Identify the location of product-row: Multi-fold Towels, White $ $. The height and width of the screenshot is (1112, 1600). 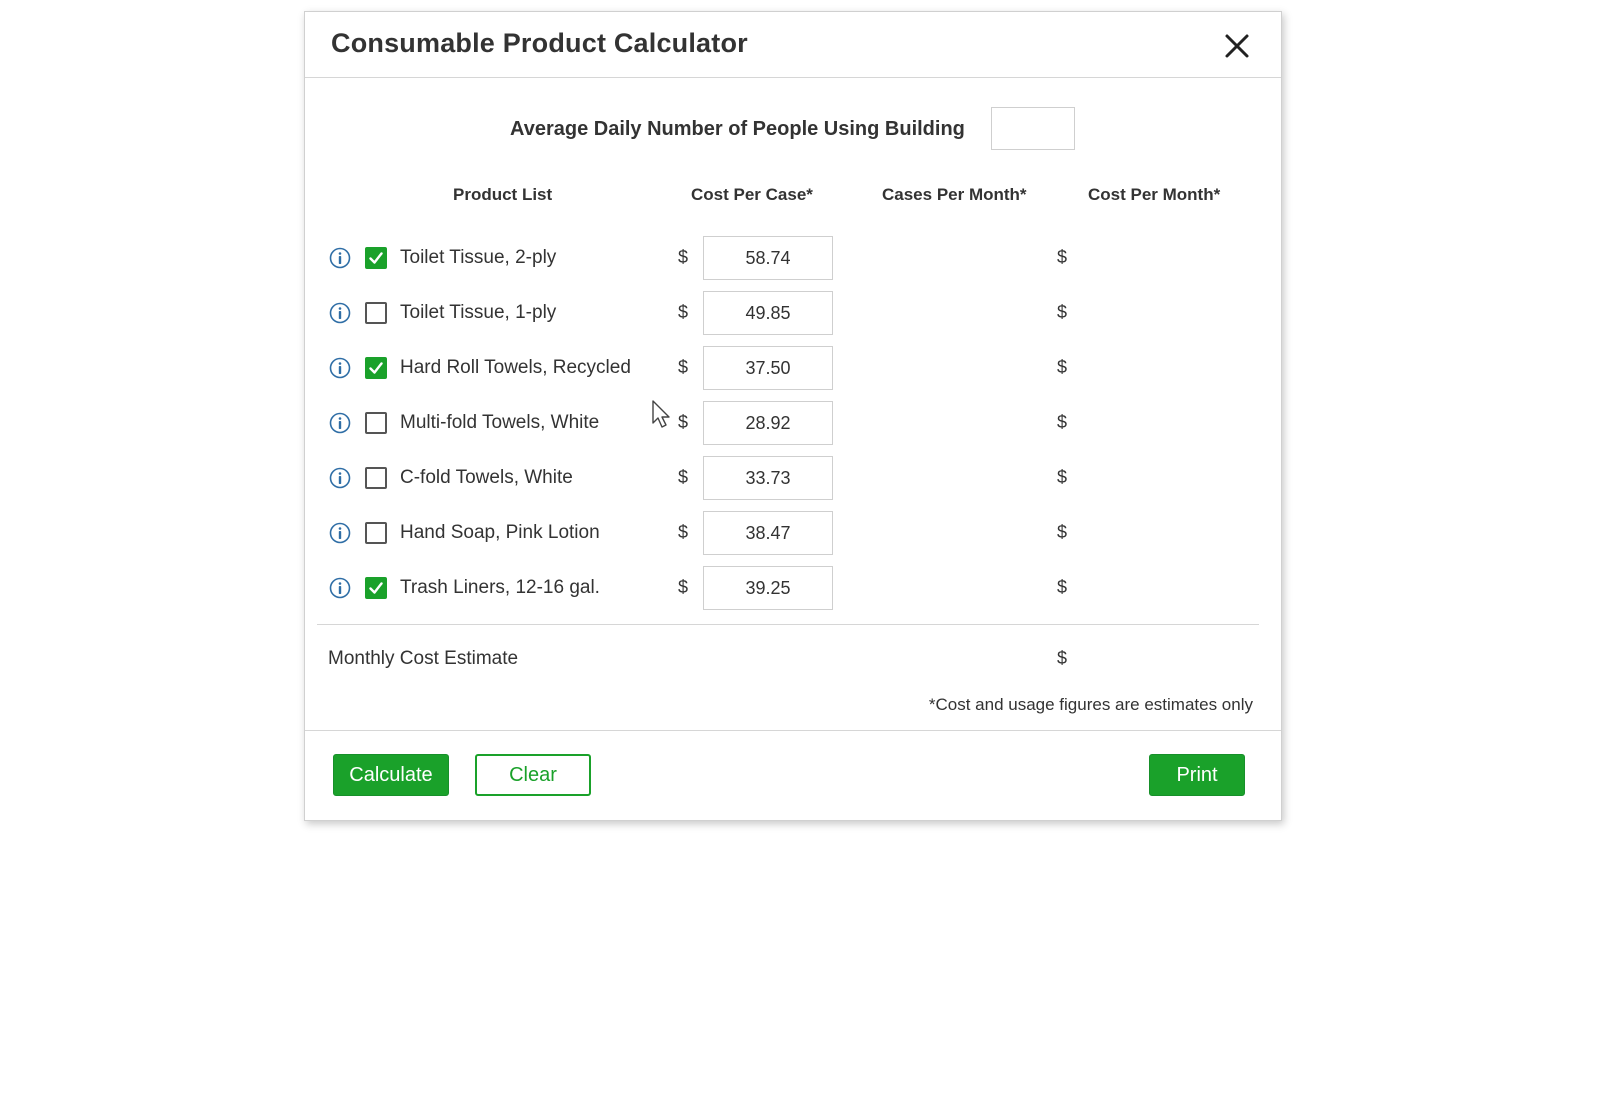
(793, 423).